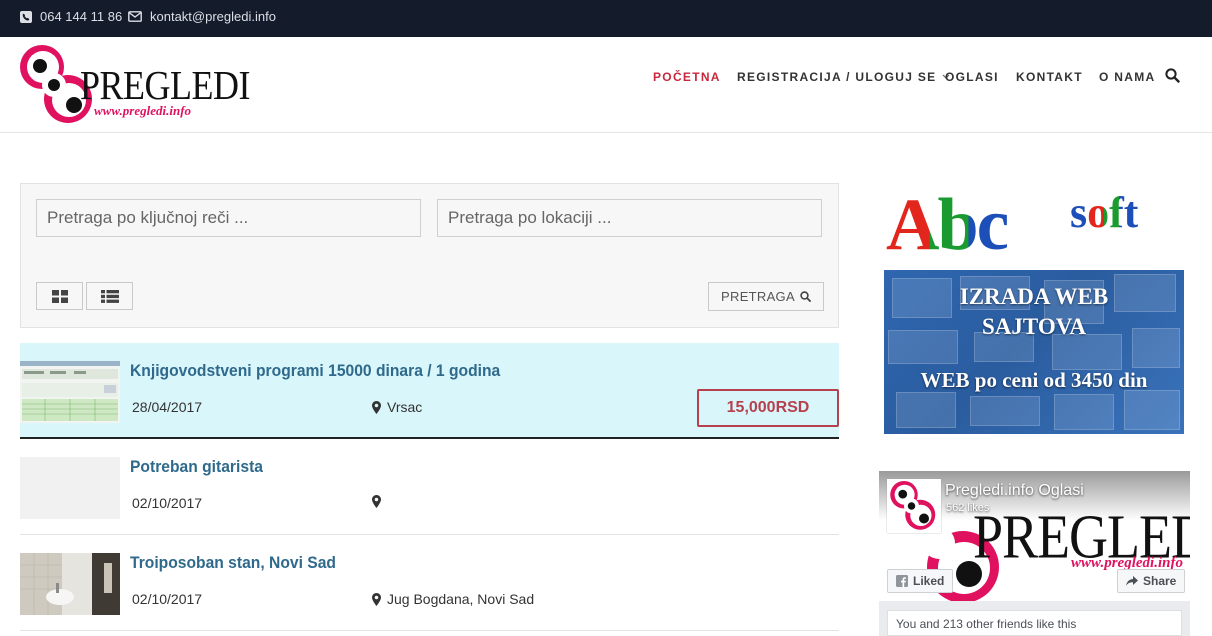  What do you see at coordinates (972, 77) in the screenshot?
I see `nav-oglasi: OGLASI` at bounding box center [972, 77].